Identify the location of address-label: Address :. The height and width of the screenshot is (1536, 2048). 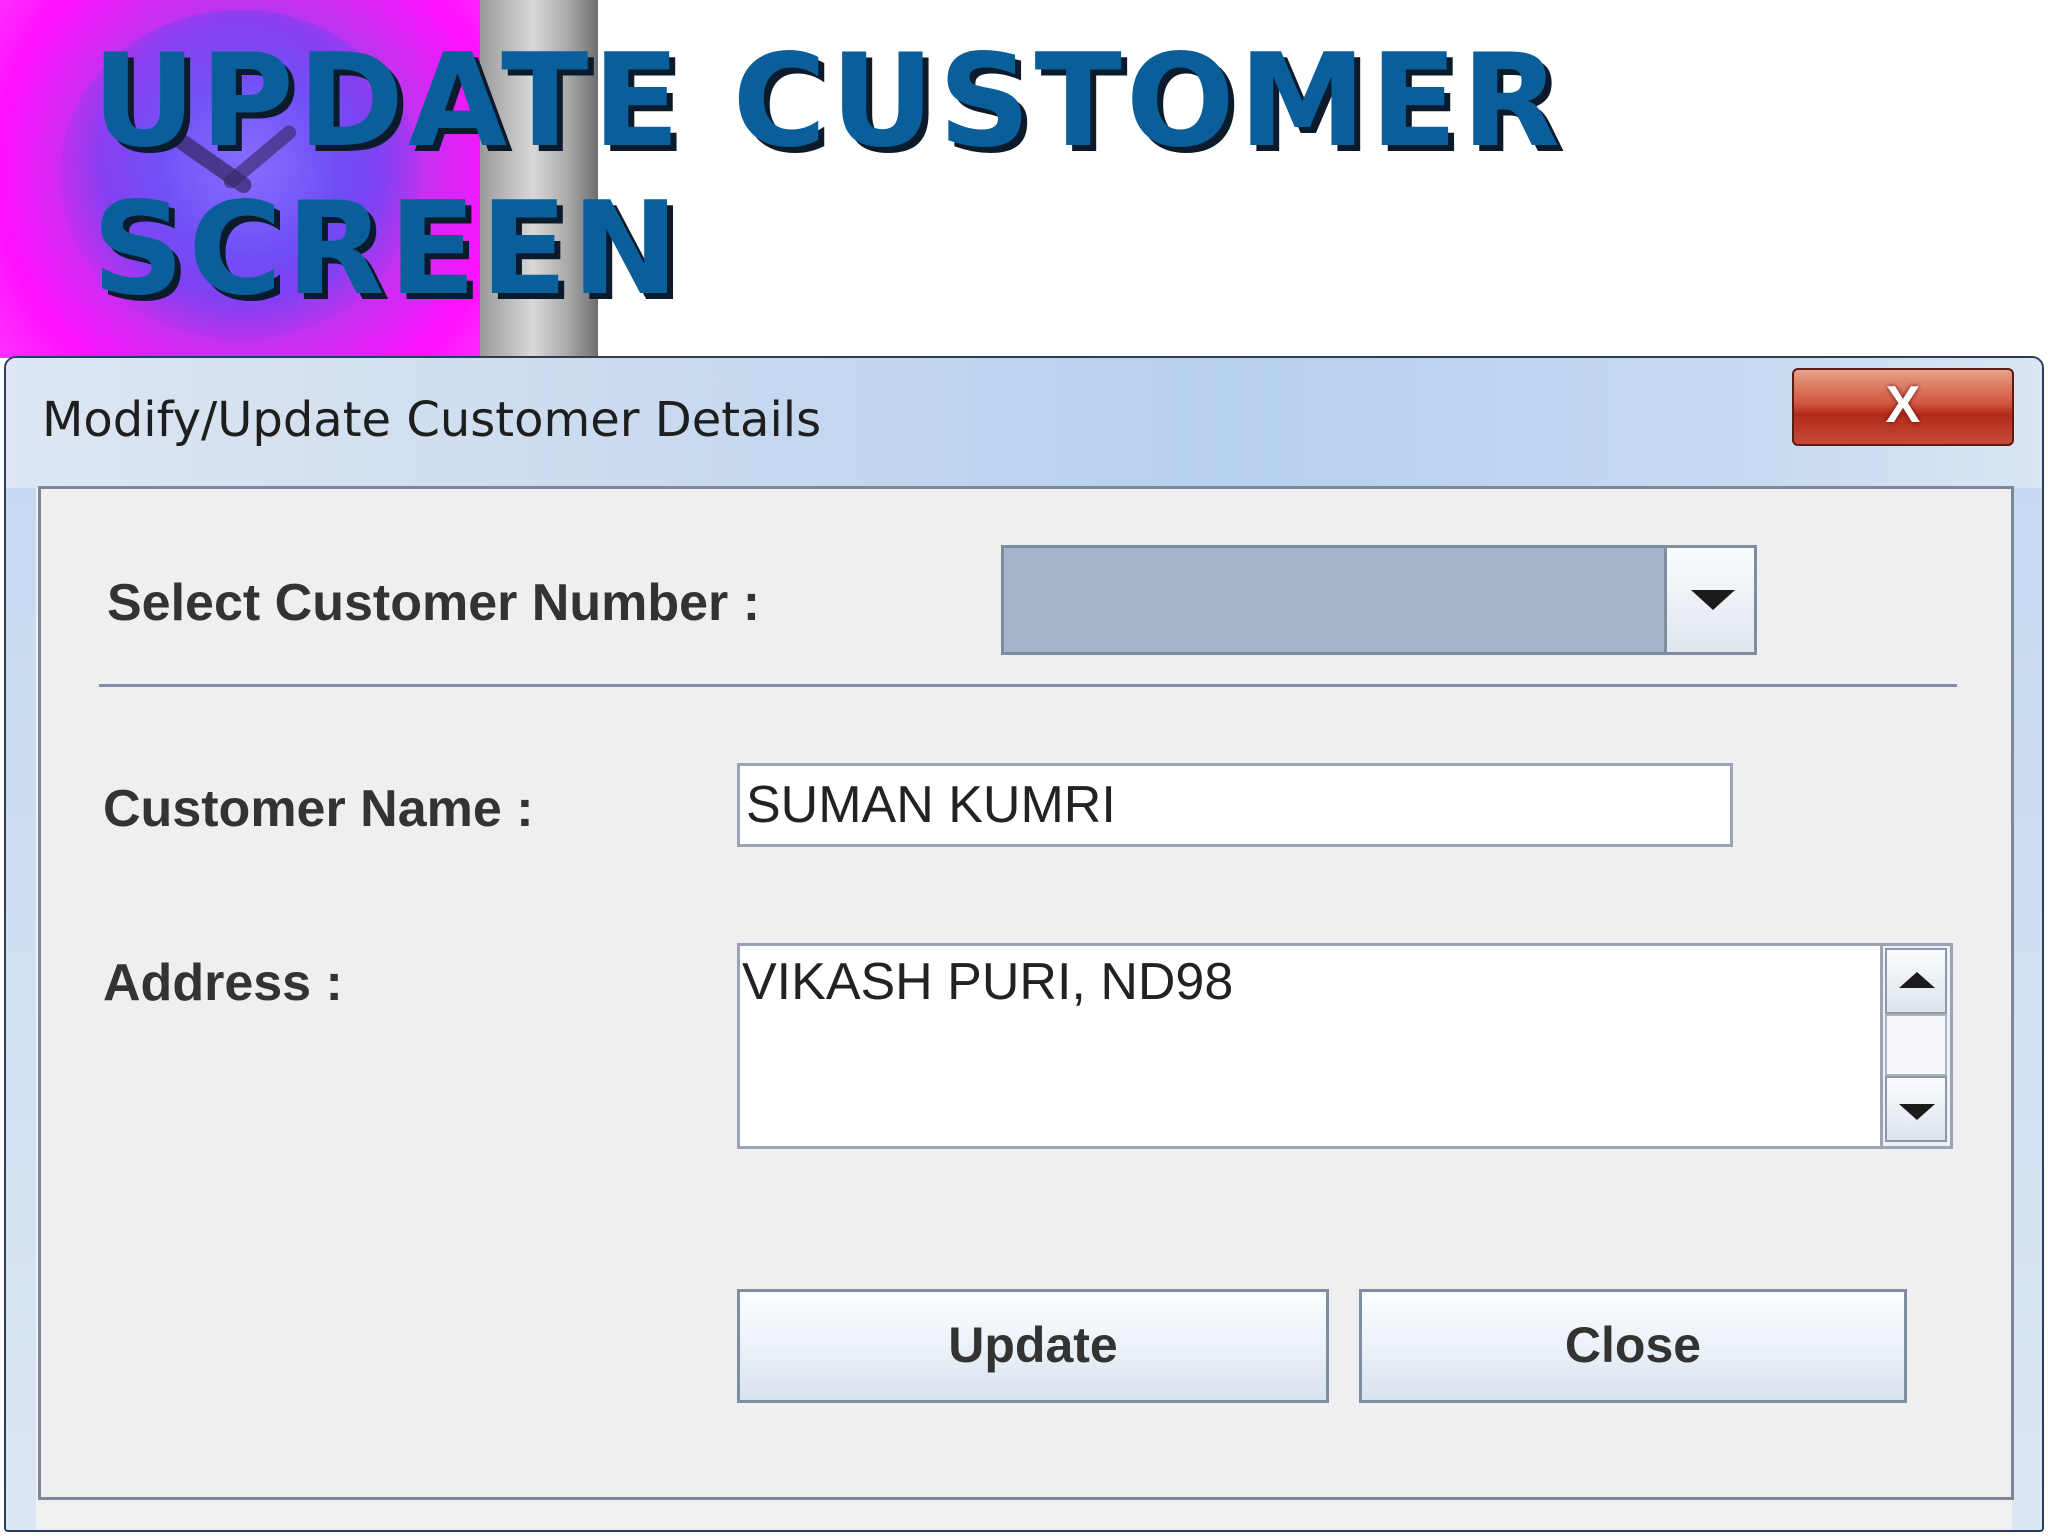
(223, 983).